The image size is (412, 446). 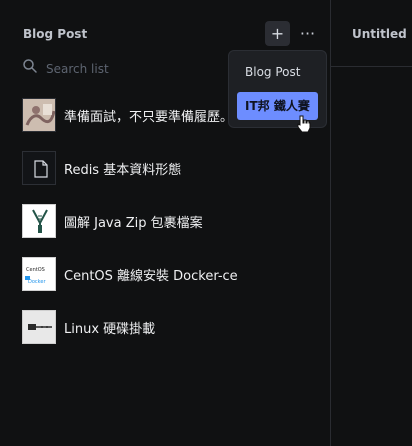 I want to click on document-icon, so click(x=41, y=169).